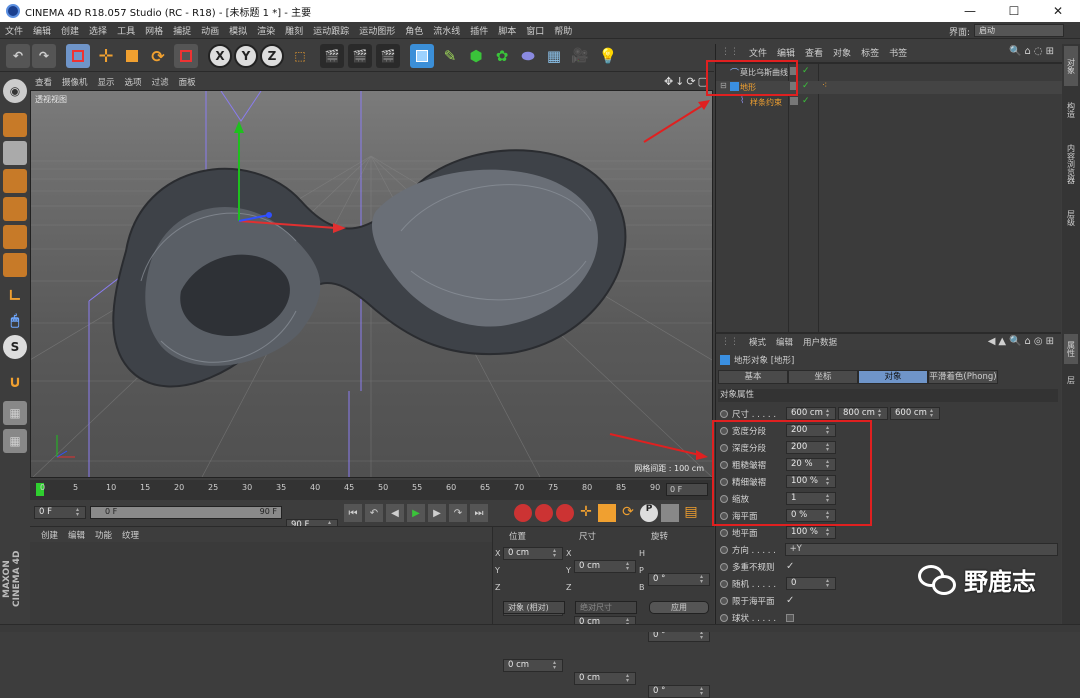 Image resolution: width=1080 pixels, height=698 pixels. Describe the element at coordinates (186, 56) in the screenshot. I see `recent-tools-icon` at that location.